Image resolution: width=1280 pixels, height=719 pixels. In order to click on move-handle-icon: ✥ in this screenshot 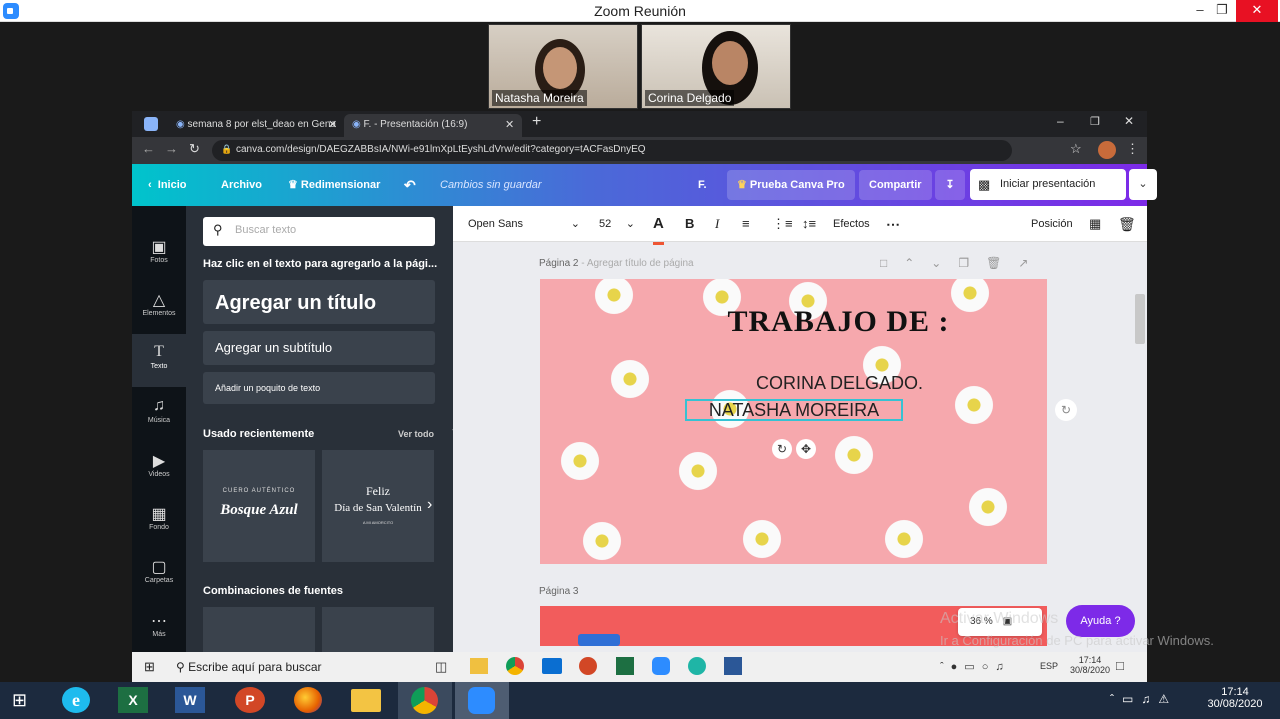, I will do `click(806, 449)`.